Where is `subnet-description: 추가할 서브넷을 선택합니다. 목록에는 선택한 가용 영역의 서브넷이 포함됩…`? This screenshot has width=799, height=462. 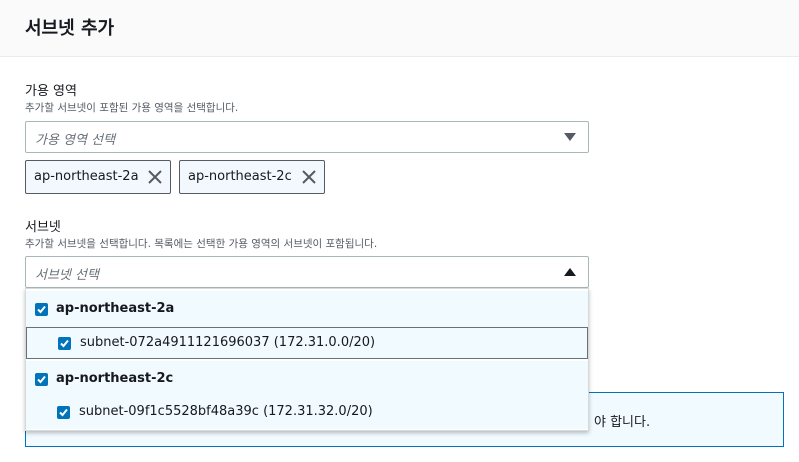
subnet-description: 추가할 서브넷을 선택합니다. 목록에는 선택한 가용 영역의 서브넷이 포함됩… is located at coordinates (201, 244).